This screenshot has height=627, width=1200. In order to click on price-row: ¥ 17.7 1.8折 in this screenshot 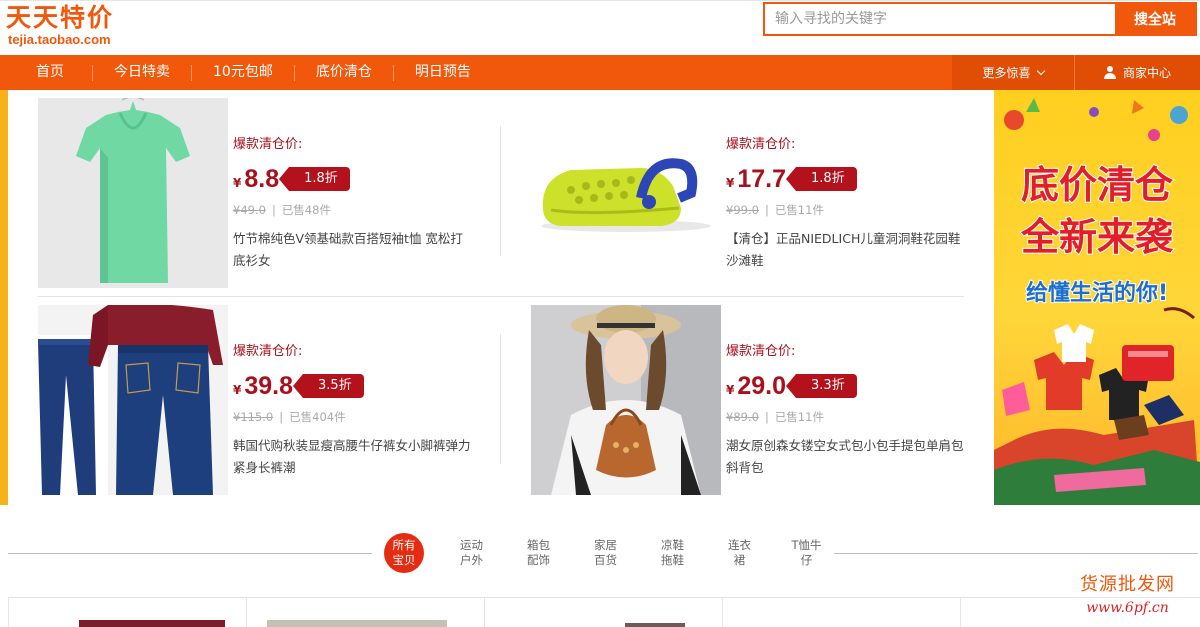, I will do `click(846, 179)`.